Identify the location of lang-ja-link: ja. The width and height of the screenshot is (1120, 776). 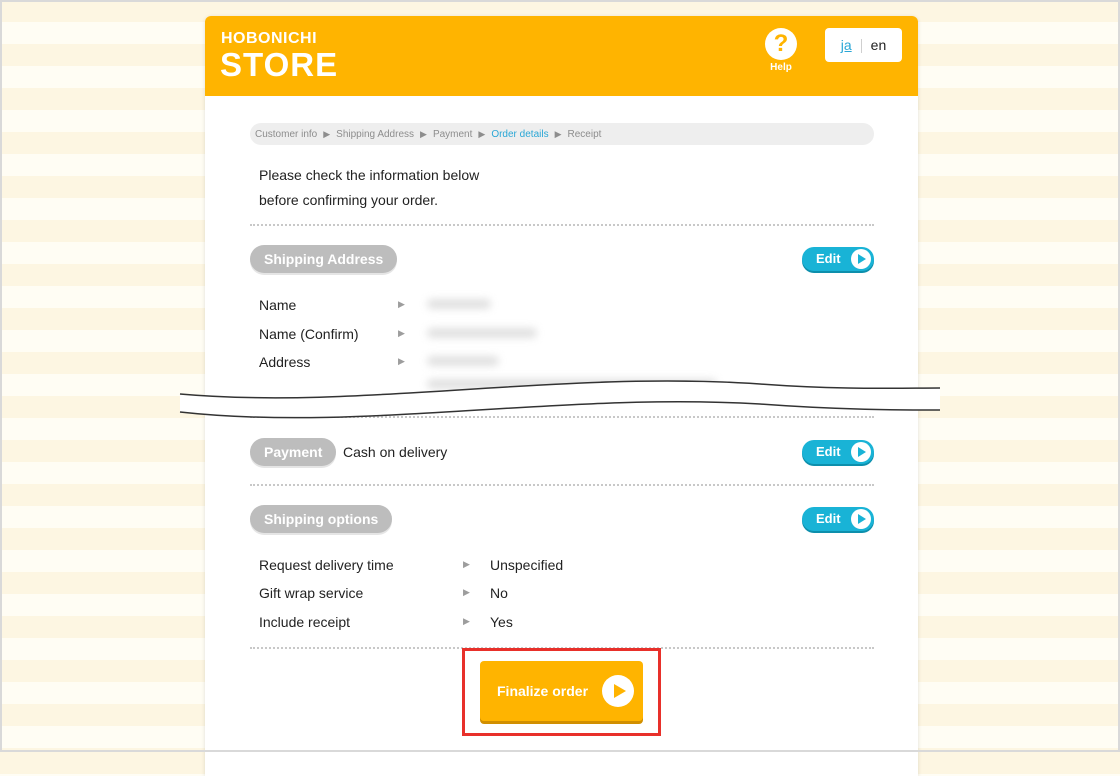
(846, 45).